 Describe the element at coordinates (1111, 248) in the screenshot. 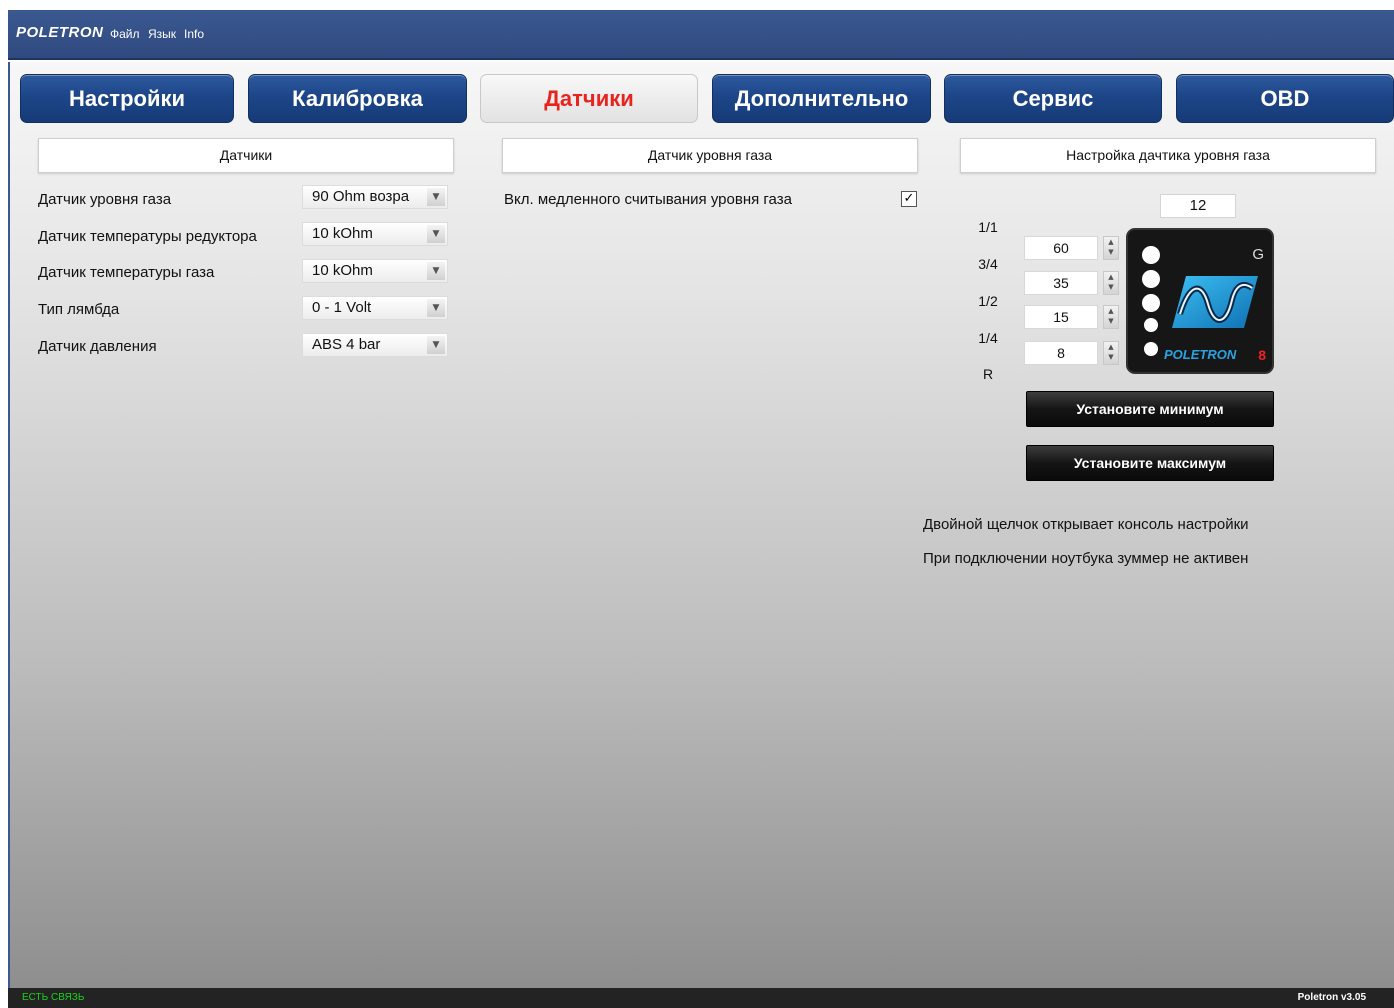

I see `threshold-spinner-1: ▲ ▼` at that location.